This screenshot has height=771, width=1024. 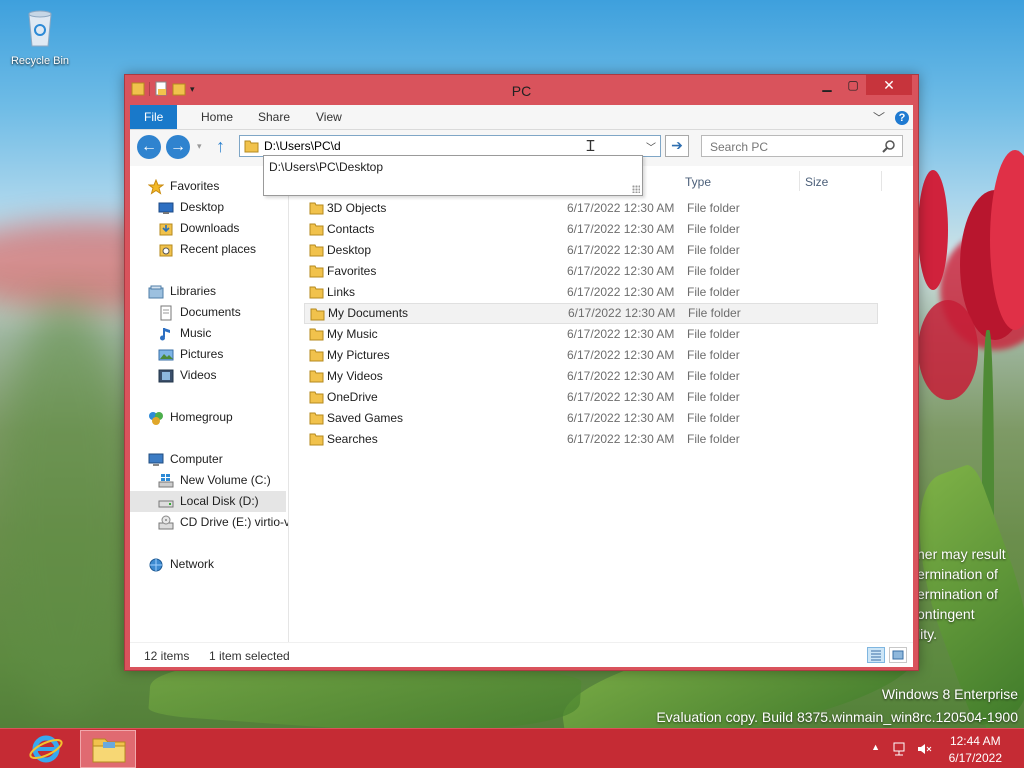 What do you see at coordinates (591, 439) in the screenshot?
I see `table-row: Searches 6/17/2022 12:30 AM File folder` at bounding box center [591, 439].